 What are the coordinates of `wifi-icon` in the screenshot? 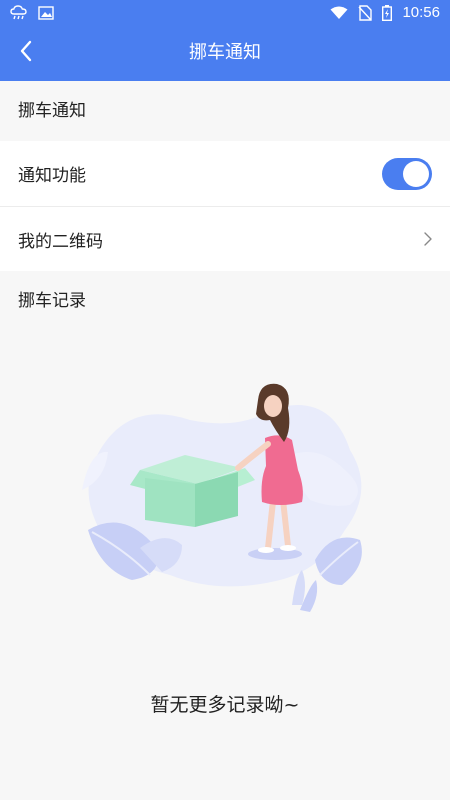 It's located at (339, 13).